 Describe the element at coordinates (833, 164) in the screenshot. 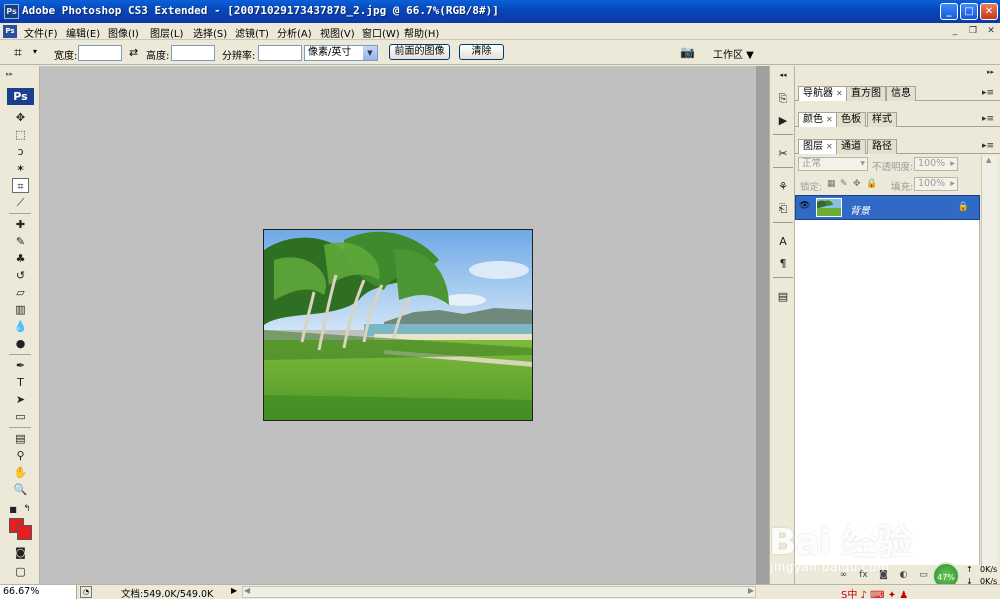

I see `blend-mode-select: 正常 ▾` at that location.